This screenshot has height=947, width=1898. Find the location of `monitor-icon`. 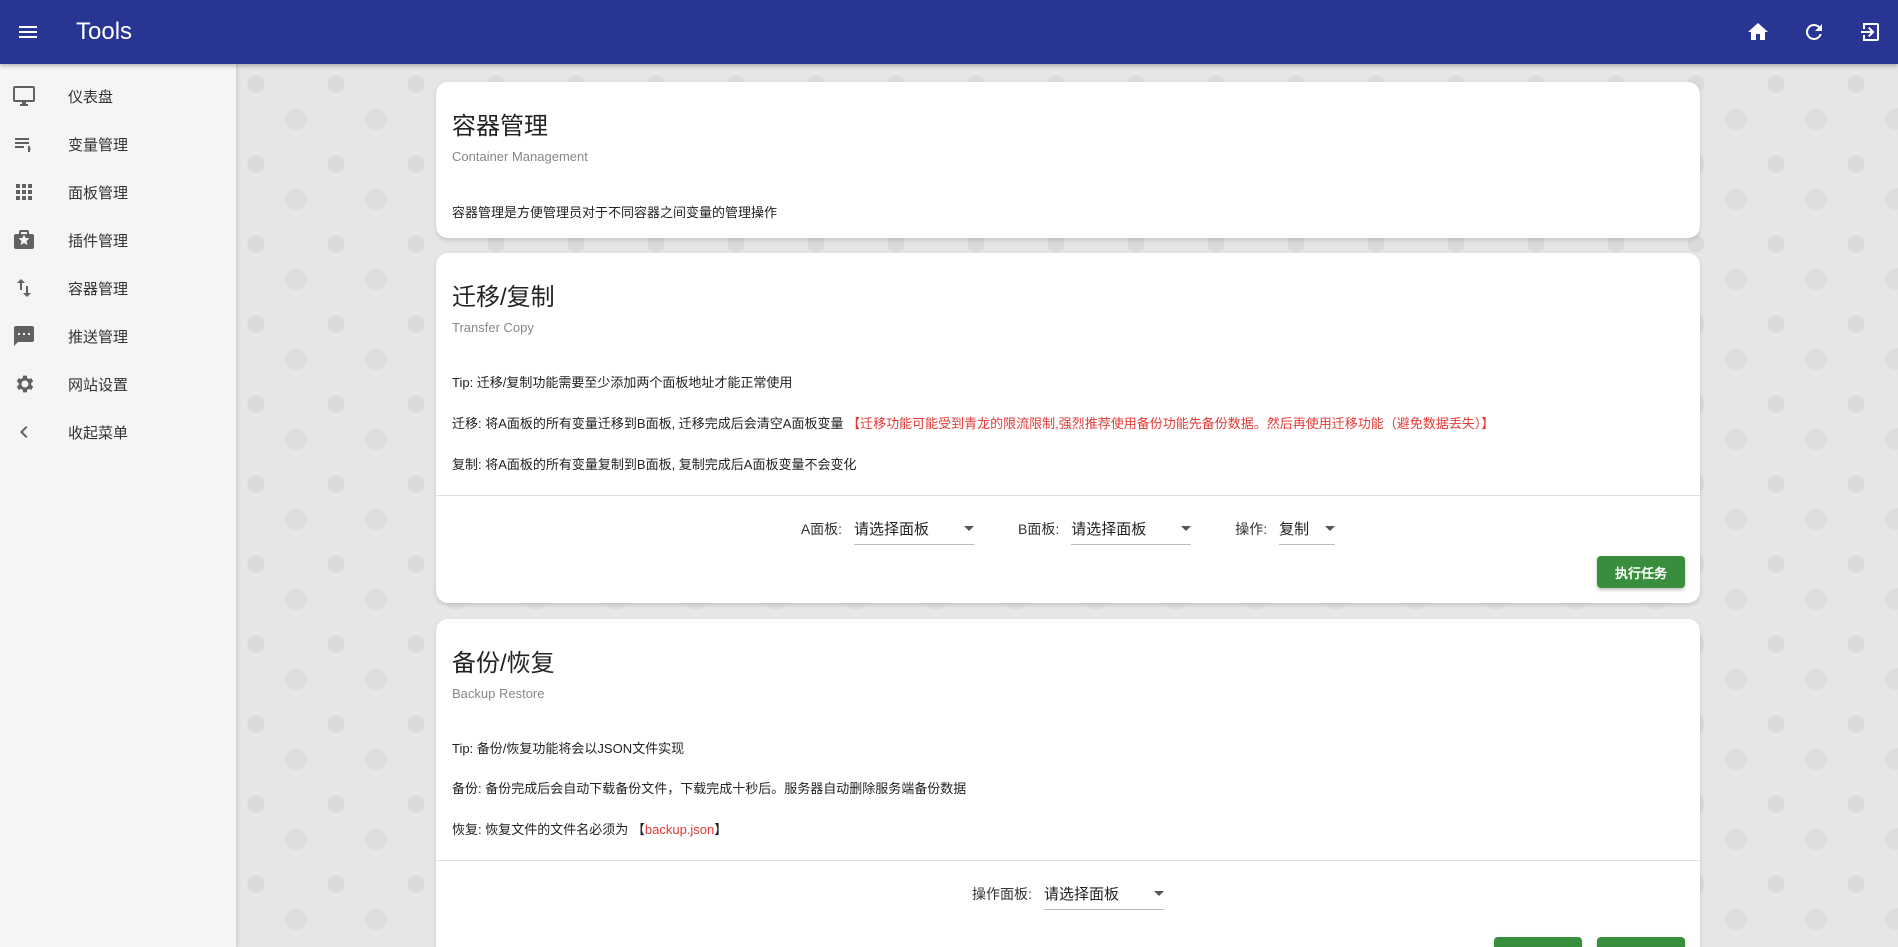

monitor-icon is located at coordinates (24, 96).